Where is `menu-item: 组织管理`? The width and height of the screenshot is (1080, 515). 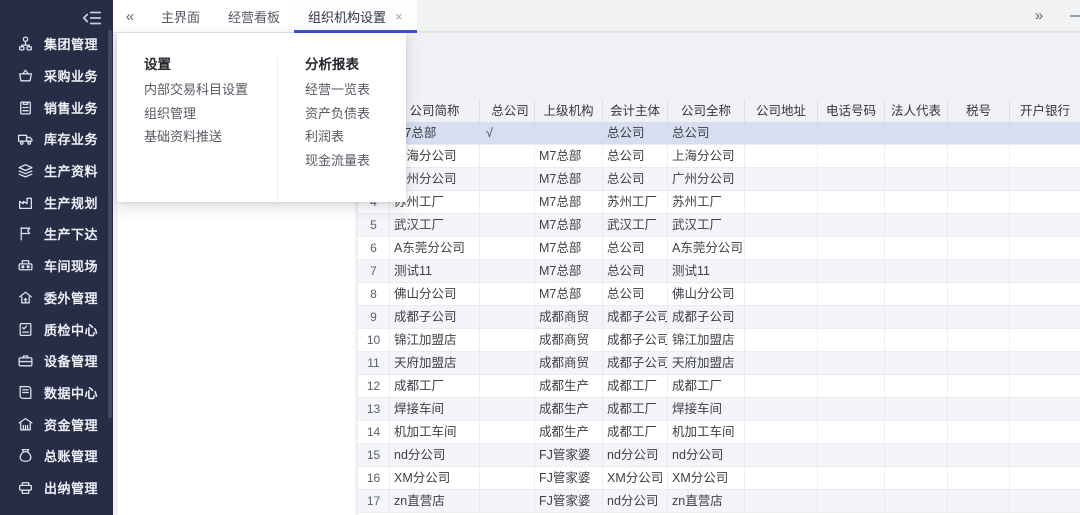 menu-item: 组织管理 is located at coordinates (210, 114).